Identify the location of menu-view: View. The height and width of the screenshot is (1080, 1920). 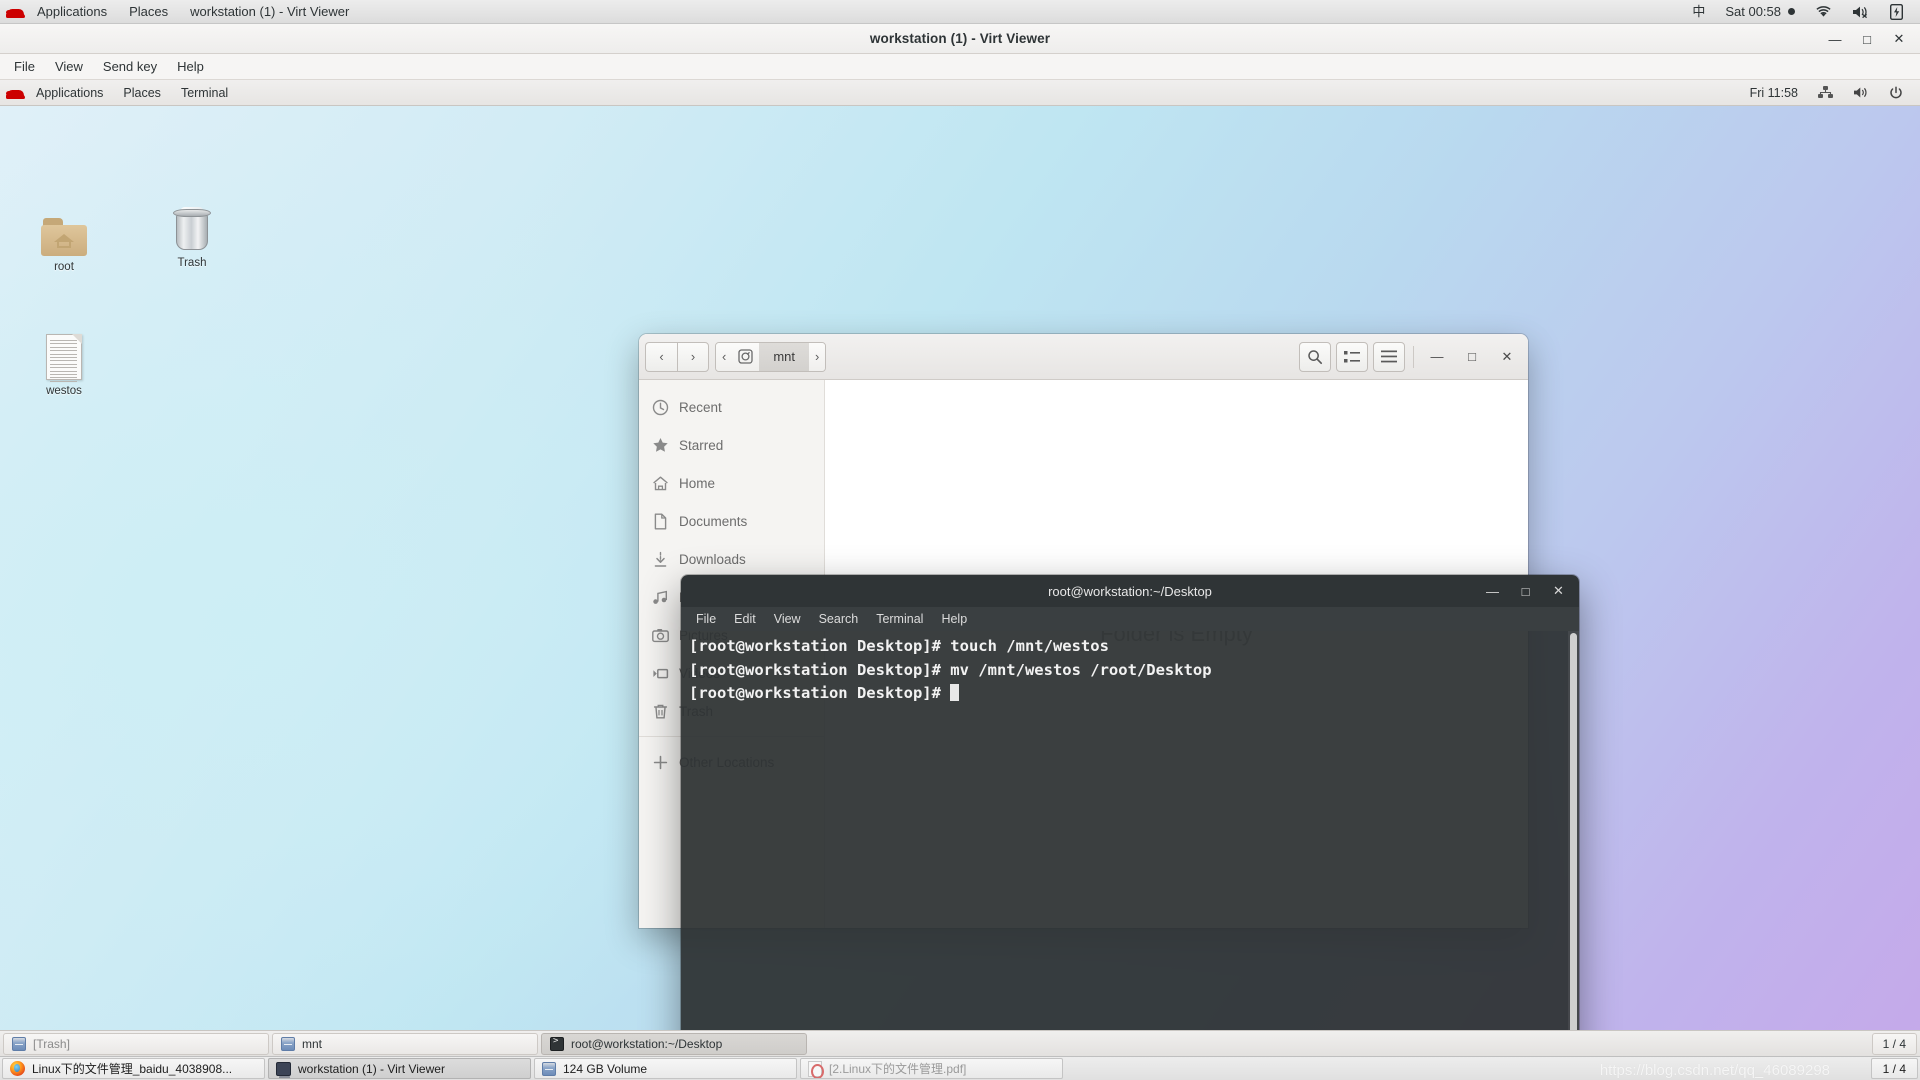
(69, 66).